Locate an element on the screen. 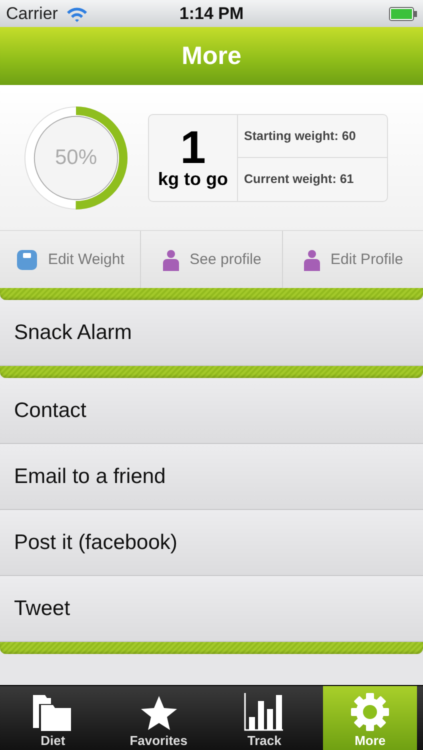 The height and width of the screenshot is (750, 423). menu-item: Snack Alarm is located at coordinates (211, 333).